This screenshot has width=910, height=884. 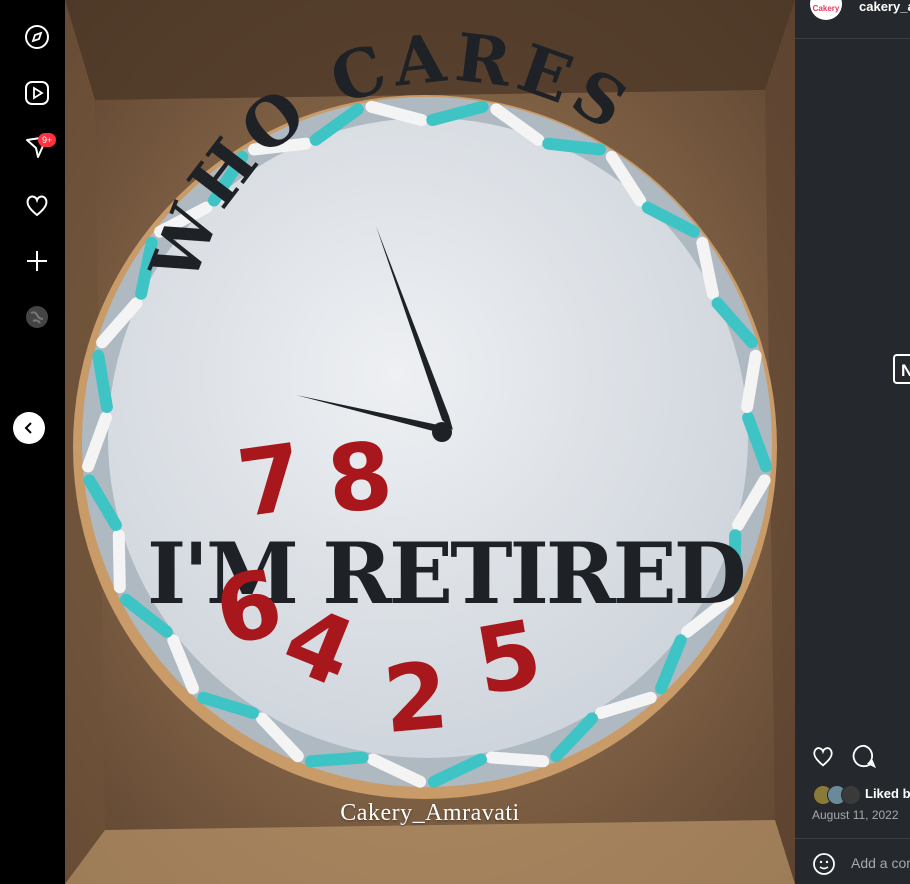 What do you see at coordinates (851, 795) in the screenshot?
I see `liker-avatar` at bounding box center [851, 795].